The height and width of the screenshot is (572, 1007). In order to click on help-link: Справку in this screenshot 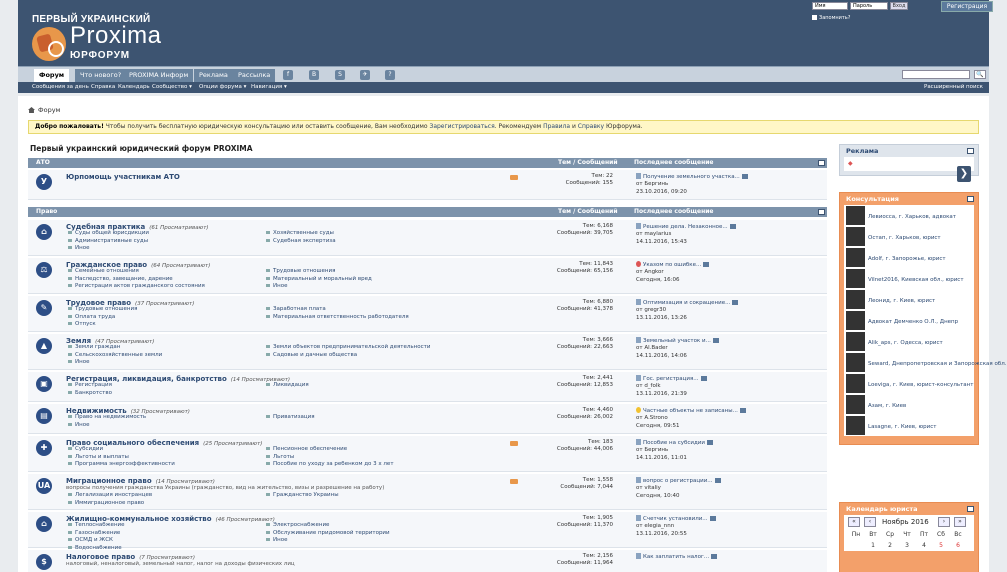, I will do `click(591, 126)`.